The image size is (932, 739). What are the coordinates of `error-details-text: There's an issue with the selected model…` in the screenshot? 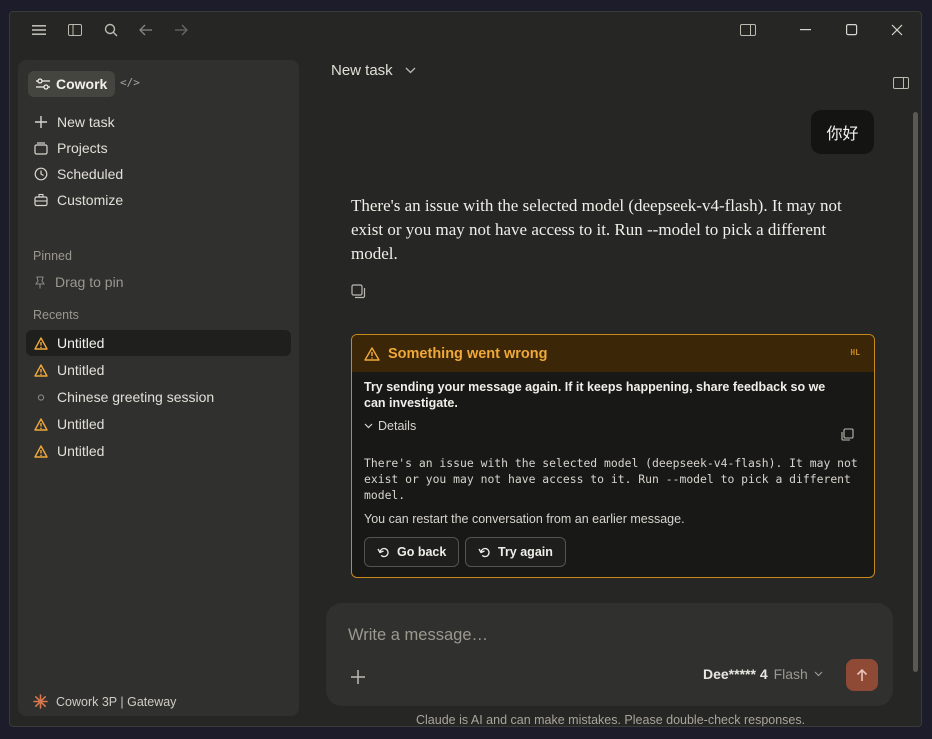 It's located at (611, 479).